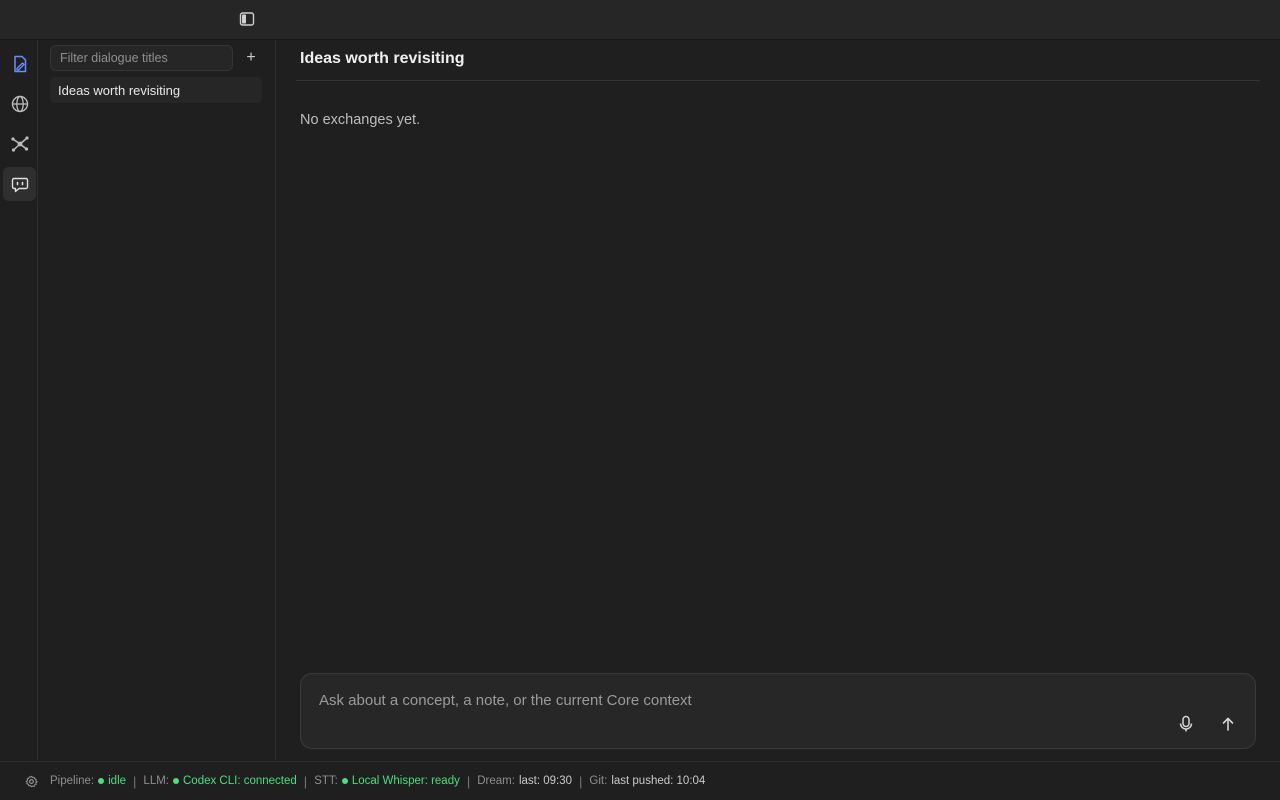  I want to click on git-label: Git:, so click(598, 781).